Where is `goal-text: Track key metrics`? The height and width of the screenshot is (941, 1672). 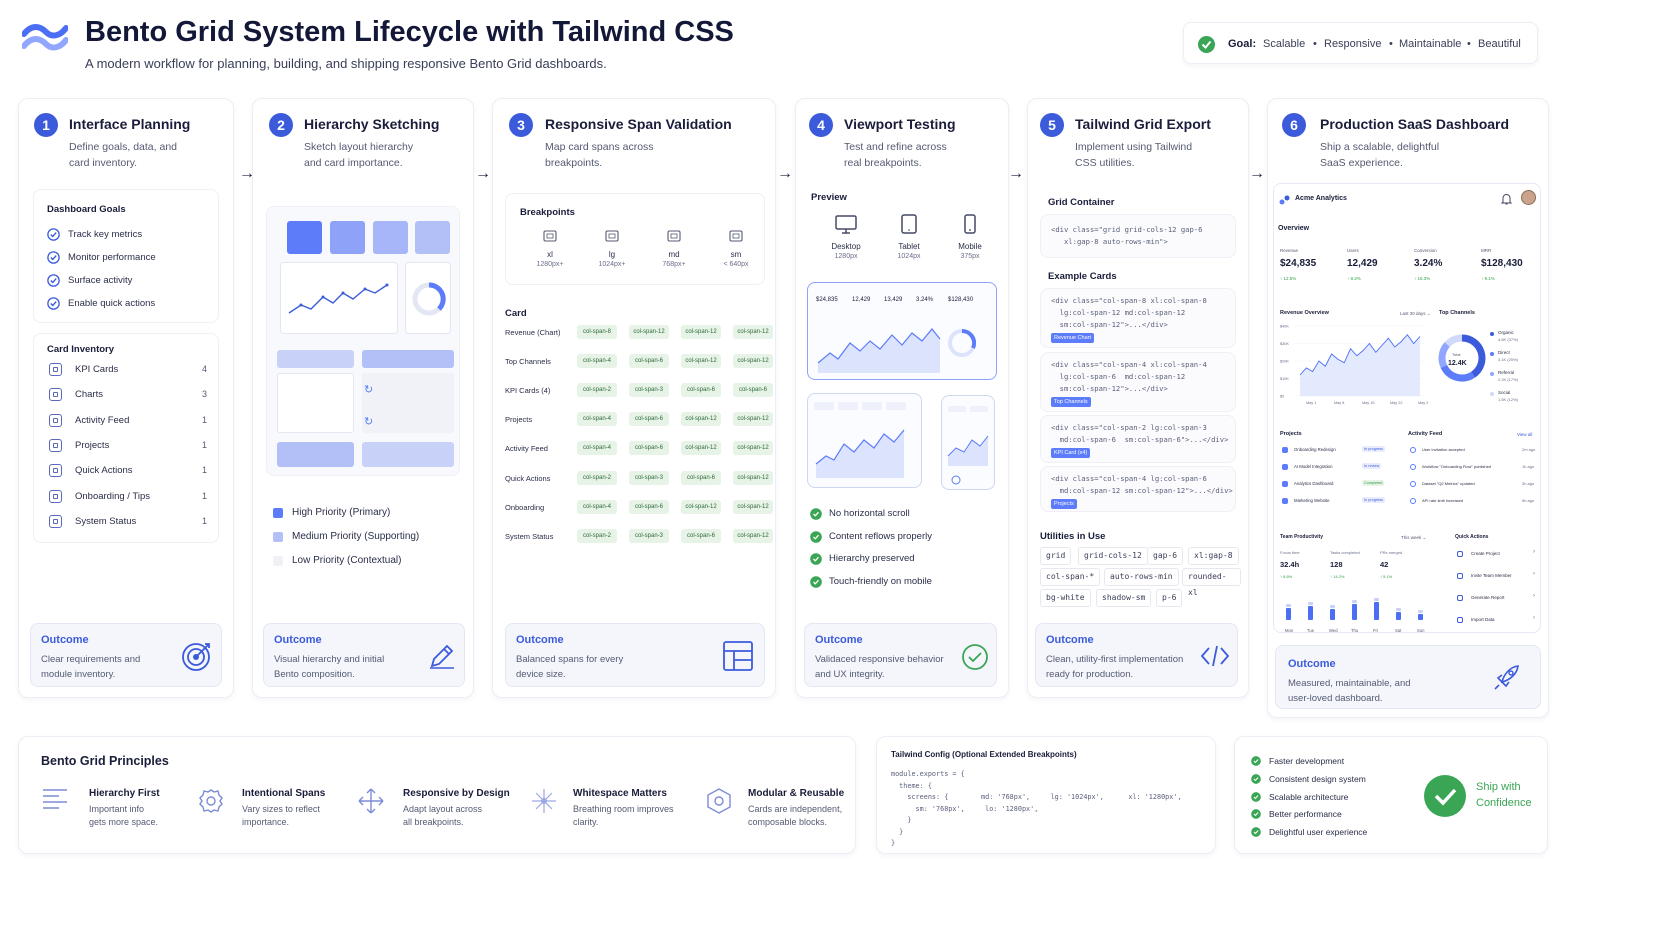
goal-text: Track key metrics is located at coordinates (105, 234).